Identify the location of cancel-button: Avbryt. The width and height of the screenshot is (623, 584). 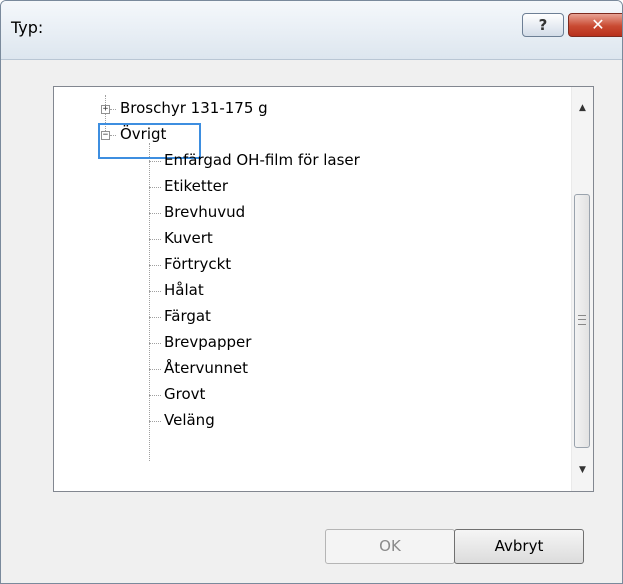
(519, 546).